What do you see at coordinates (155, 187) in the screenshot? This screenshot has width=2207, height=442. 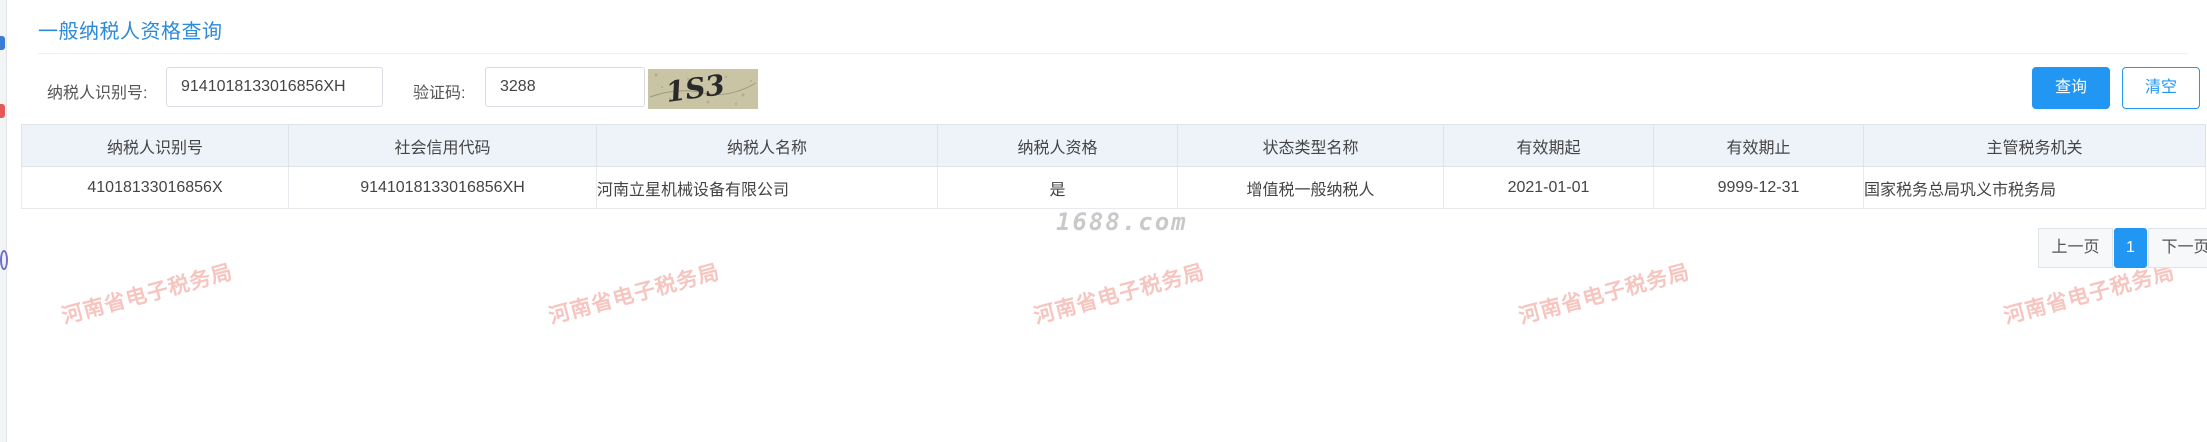 I see `table-cell: 41018133016856X` at bounding box center [155, 187].